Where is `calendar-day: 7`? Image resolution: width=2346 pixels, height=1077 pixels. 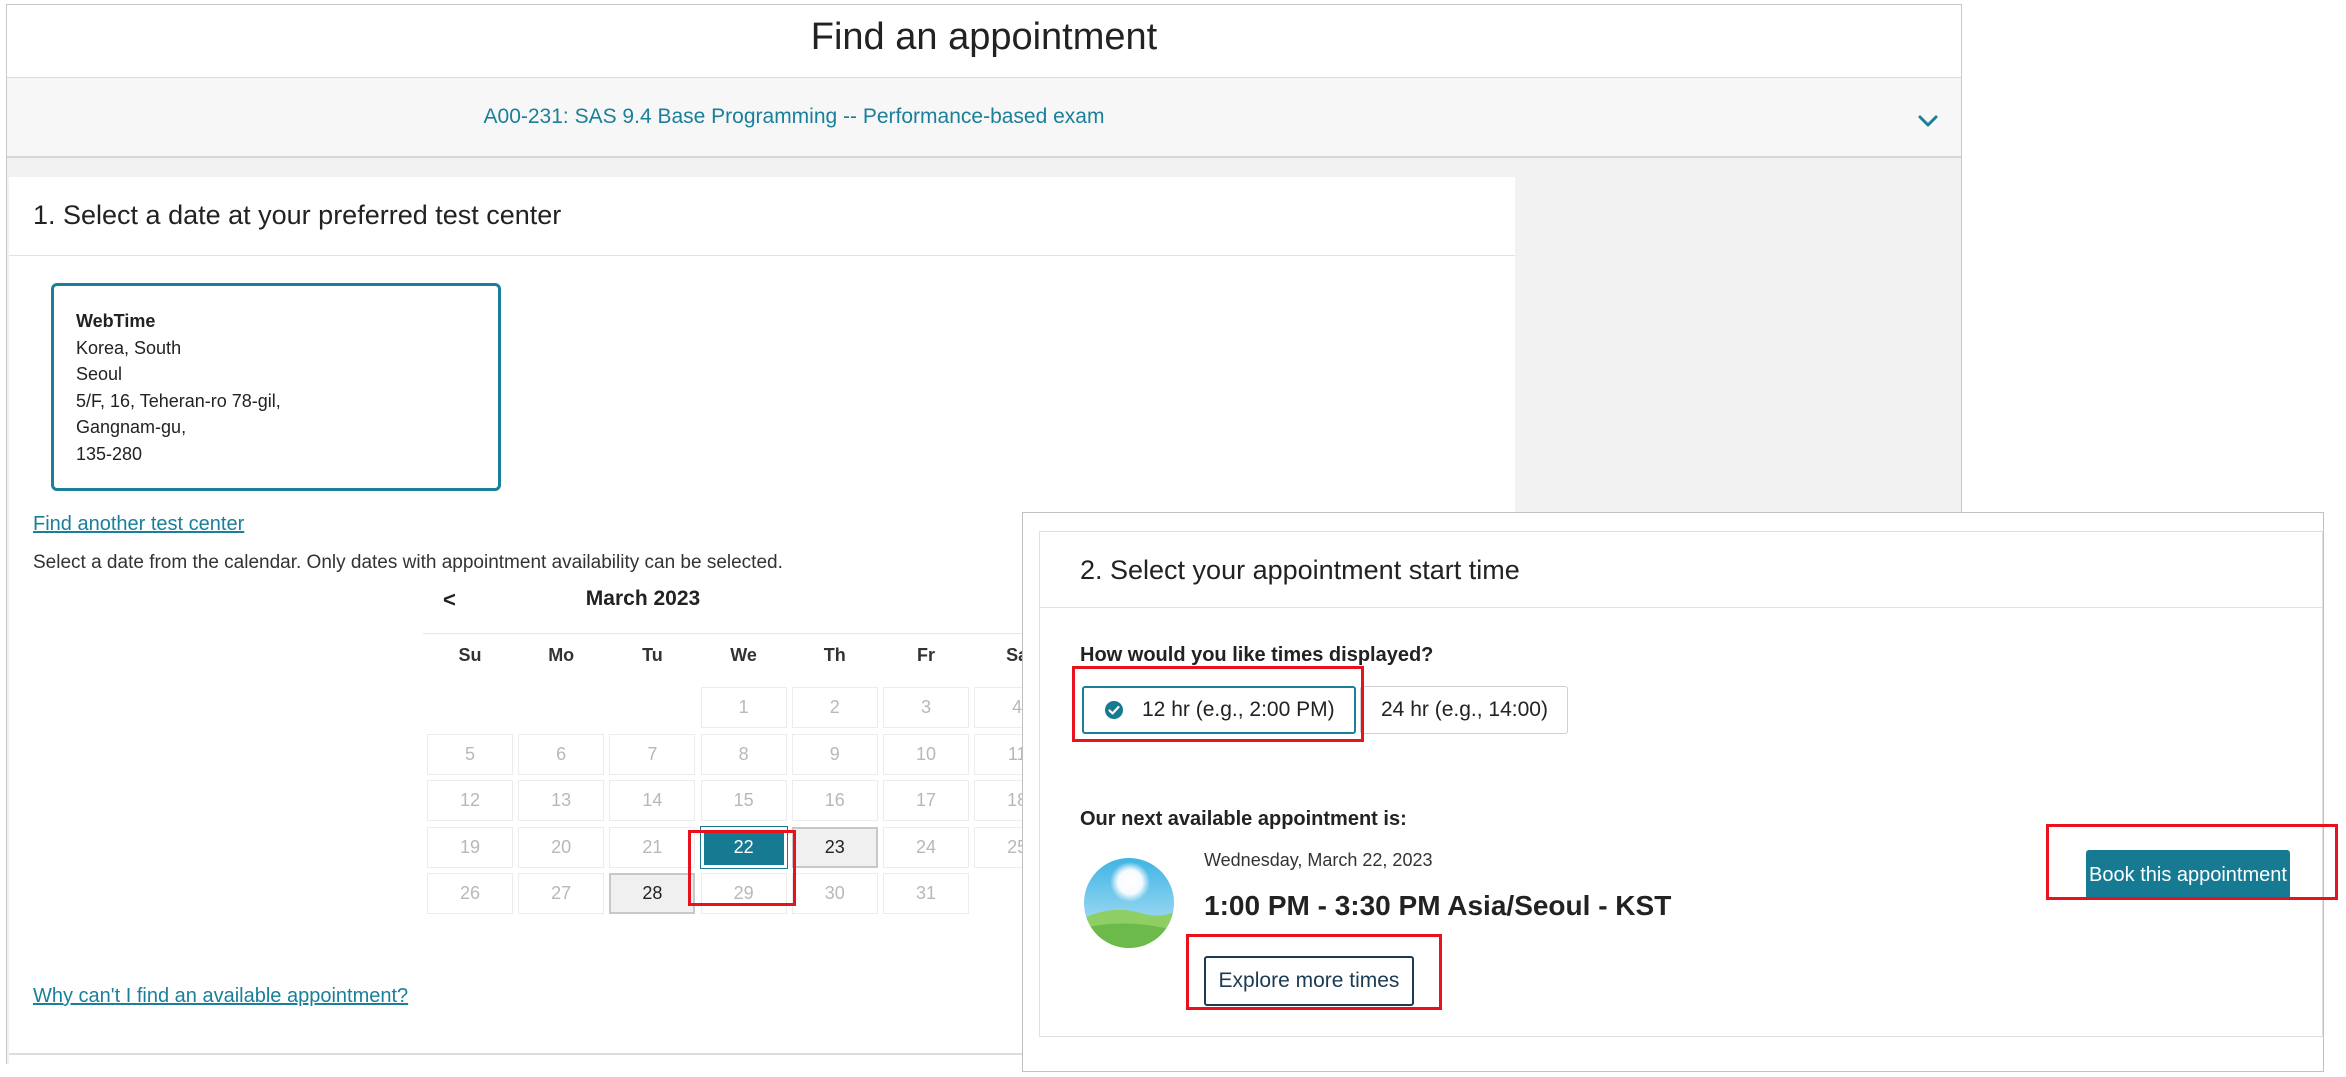 calendar-day: 7 is located at coordinates (652, 754).